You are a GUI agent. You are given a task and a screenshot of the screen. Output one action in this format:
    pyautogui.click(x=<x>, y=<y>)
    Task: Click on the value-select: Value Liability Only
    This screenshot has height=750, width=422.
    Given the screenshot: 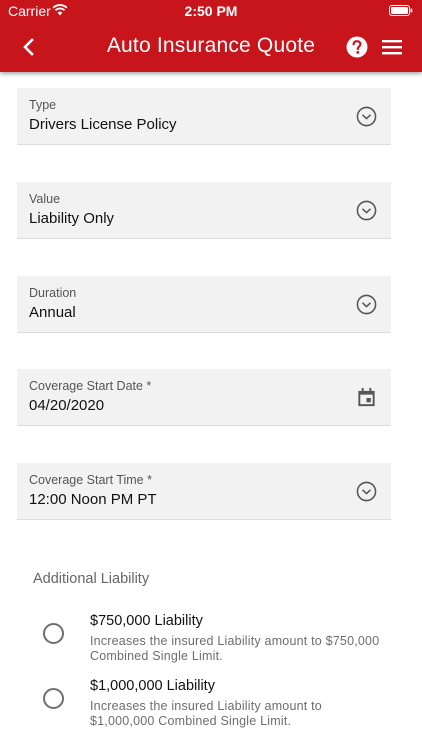 What is the action you would take?
    pyautogui.click(x=204, y=210)
    